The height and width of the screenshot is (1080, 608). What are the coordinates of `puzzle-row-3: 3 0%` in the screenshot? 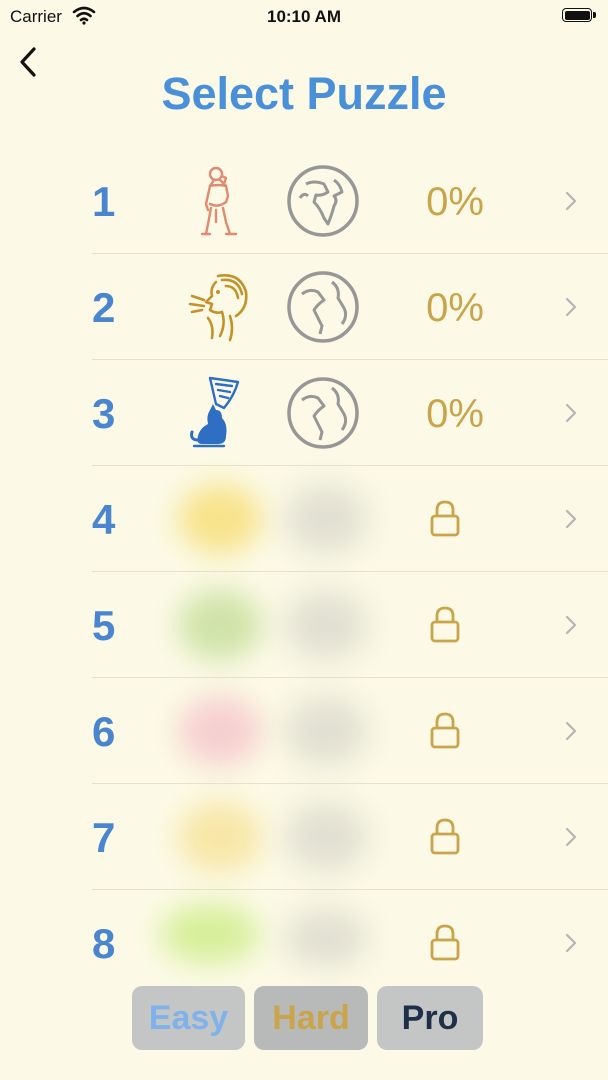 It's located at (304, 413).